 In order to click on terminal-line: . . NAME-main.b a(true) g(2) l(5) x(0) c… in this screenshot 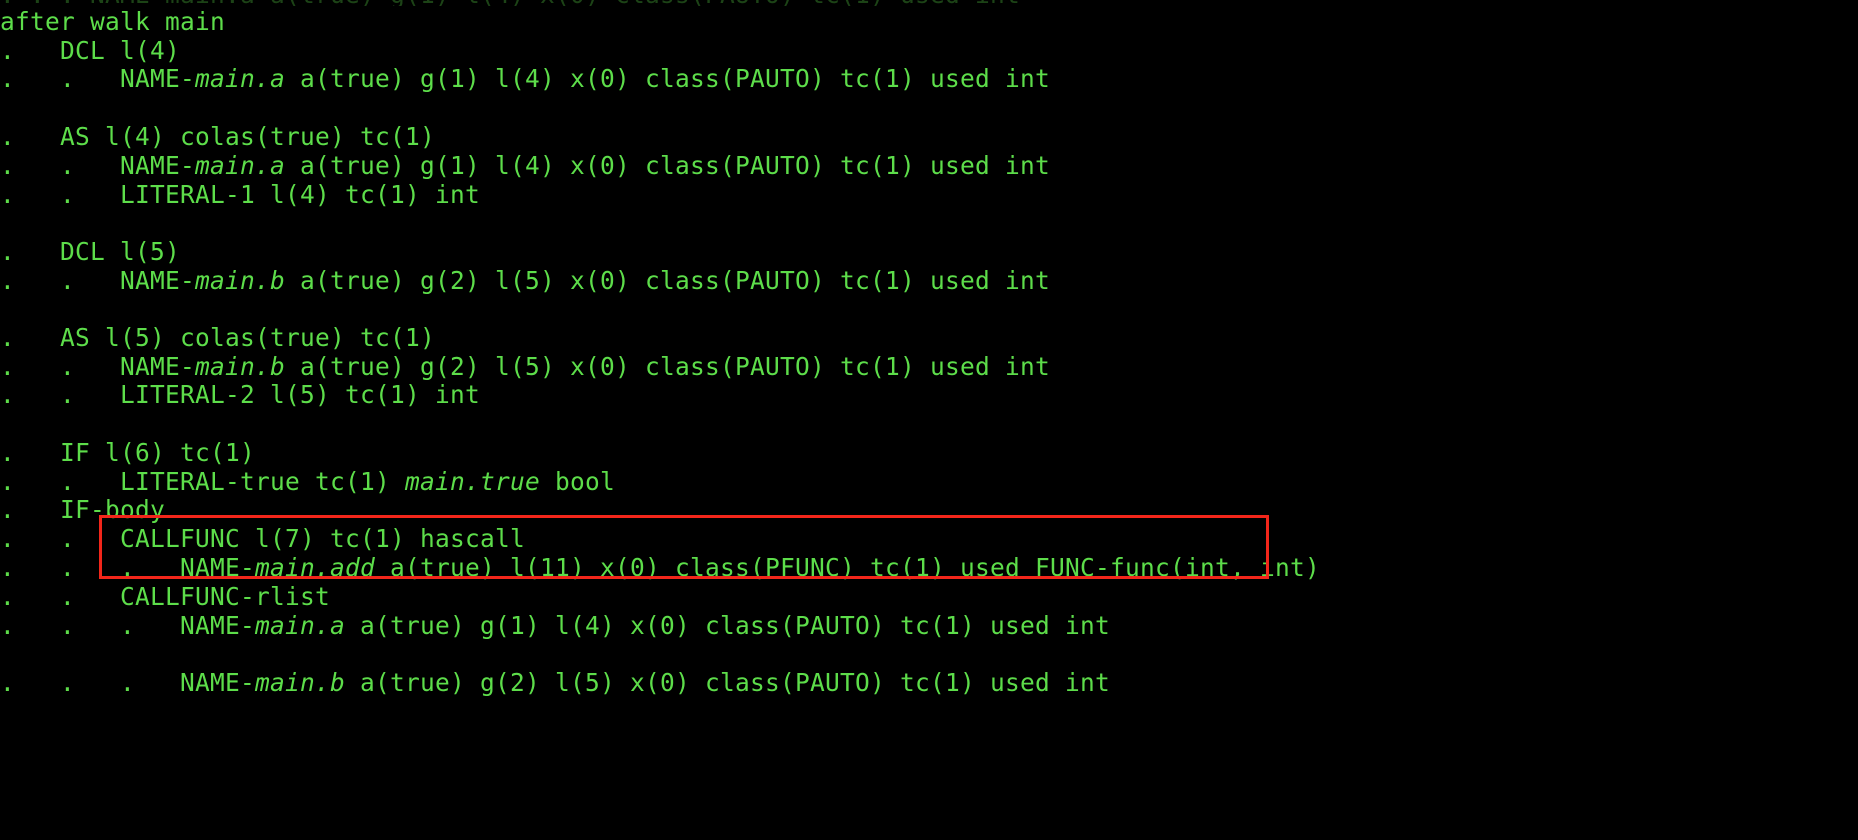, I will do `click(525, 280)`.